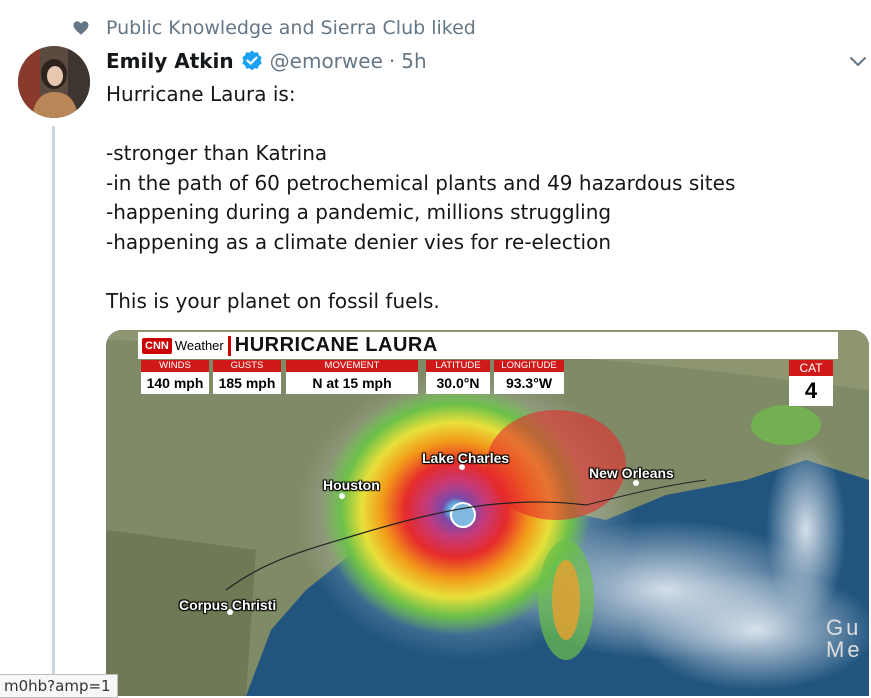 The width and height of the screenshot is (871, 698). What do you see at coordinates (157, 345) in the screenshot?
I see `cnn-logo: CNN` at bounding box center [157, 345].